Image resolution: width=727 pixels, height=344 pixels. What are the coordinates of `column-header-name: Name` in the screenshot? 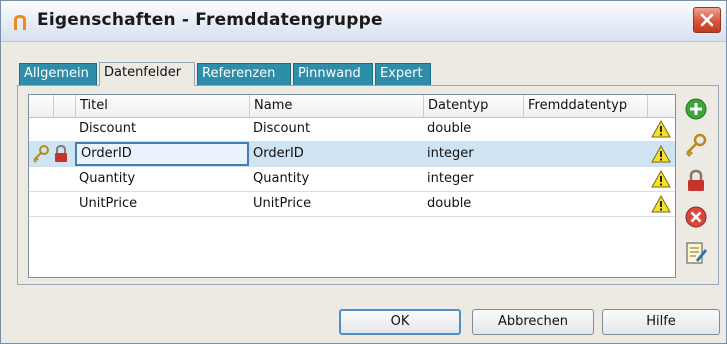 It's located at (336, 106).